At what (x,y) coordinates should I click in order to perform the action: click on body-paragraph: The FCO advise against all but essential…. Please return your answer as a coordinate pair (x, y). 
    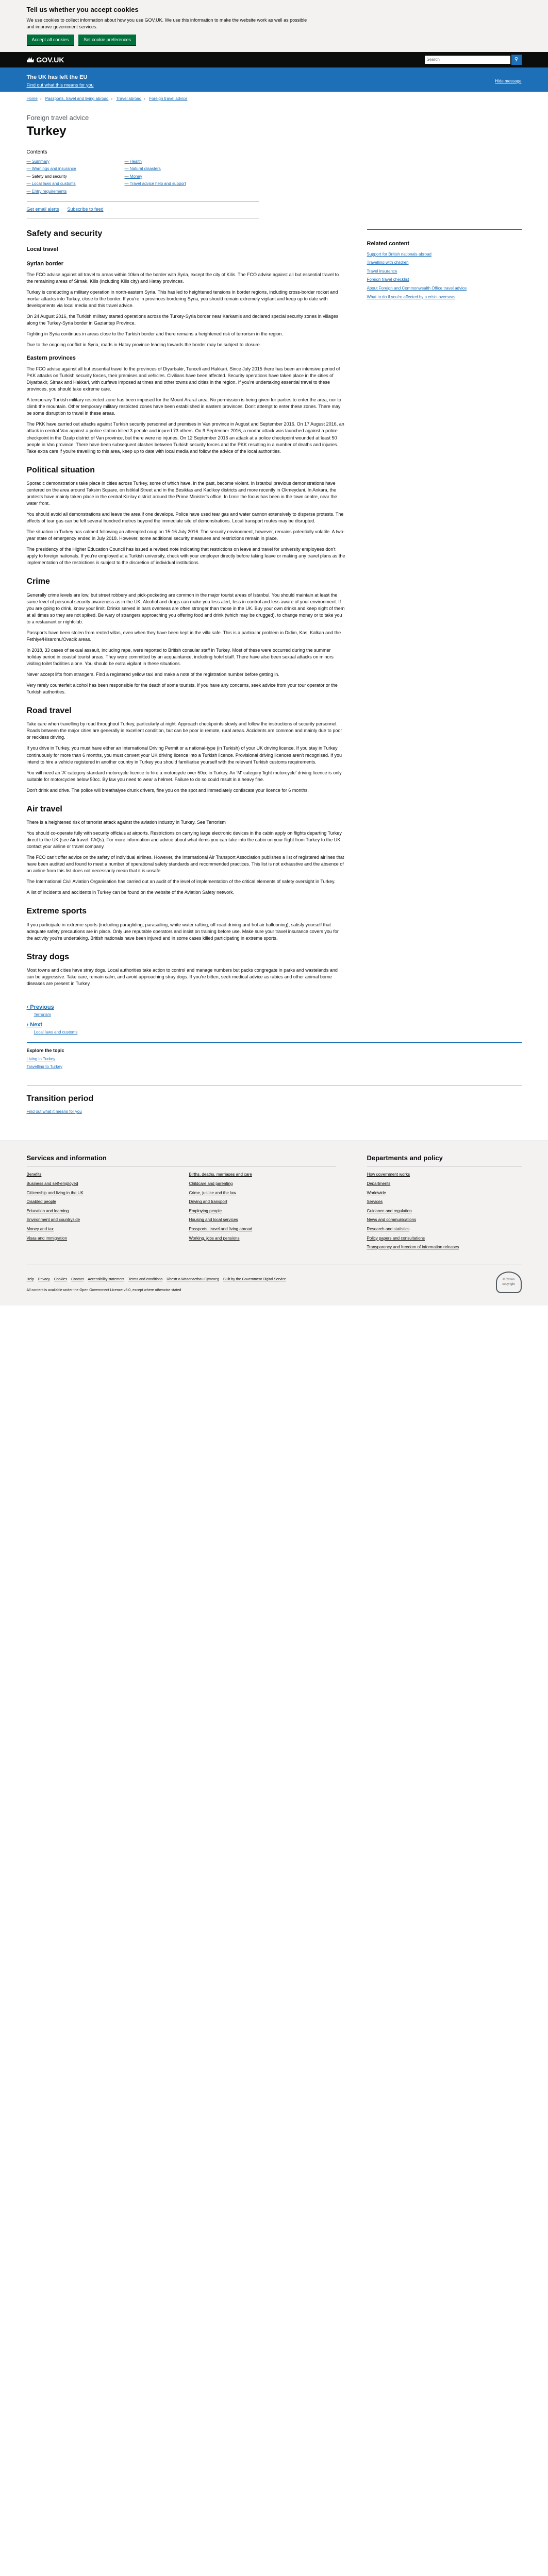
    Looking at the image, I should click on (183, 379).